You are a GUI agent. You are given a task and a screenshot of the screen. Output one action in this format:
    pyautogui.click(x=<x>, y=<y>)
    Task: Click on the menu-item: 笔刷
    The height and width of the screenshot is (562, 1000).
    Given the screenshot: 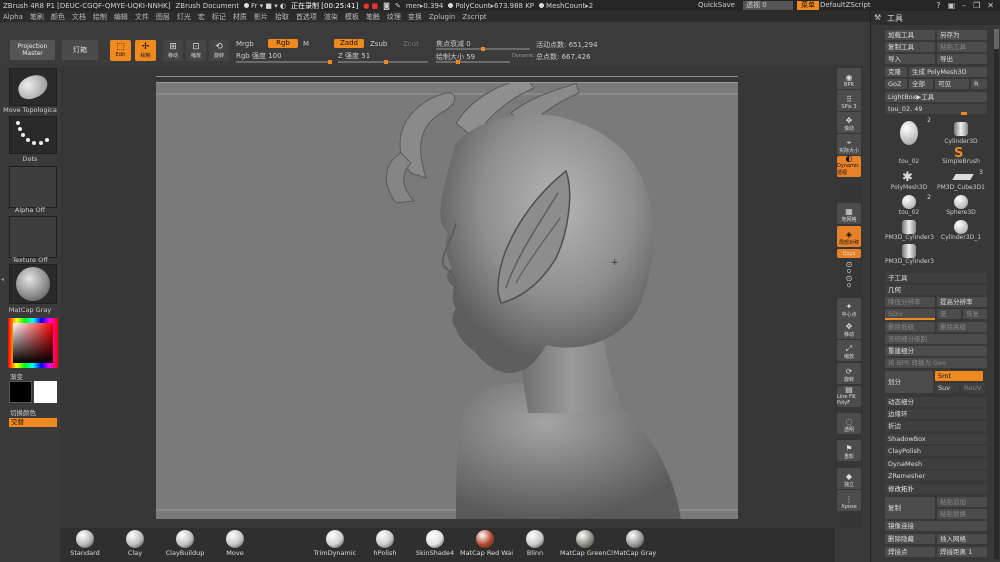 What is the action you would take?
    pyautogui.click(x=37, y=17)
    